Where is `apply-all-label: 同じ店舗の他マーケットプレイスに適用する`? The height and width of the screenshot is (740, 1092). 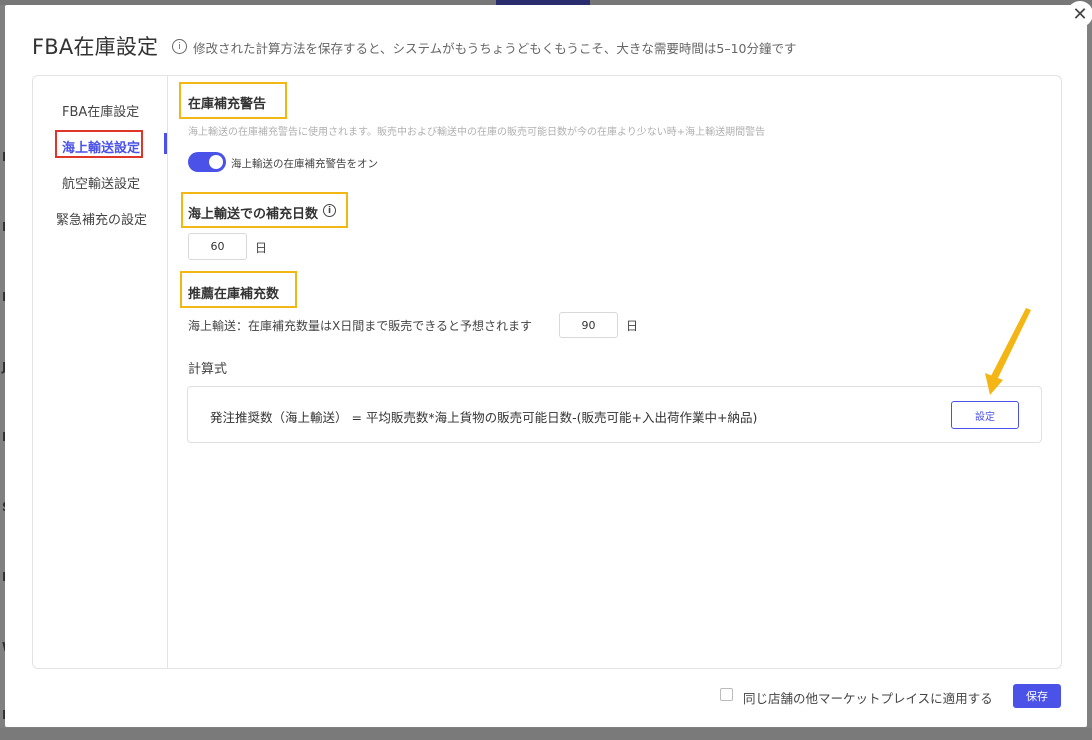 apply-all-label: 同じ店舗の他マーケットプレイスに適用する is located at coordinates (868, 698).